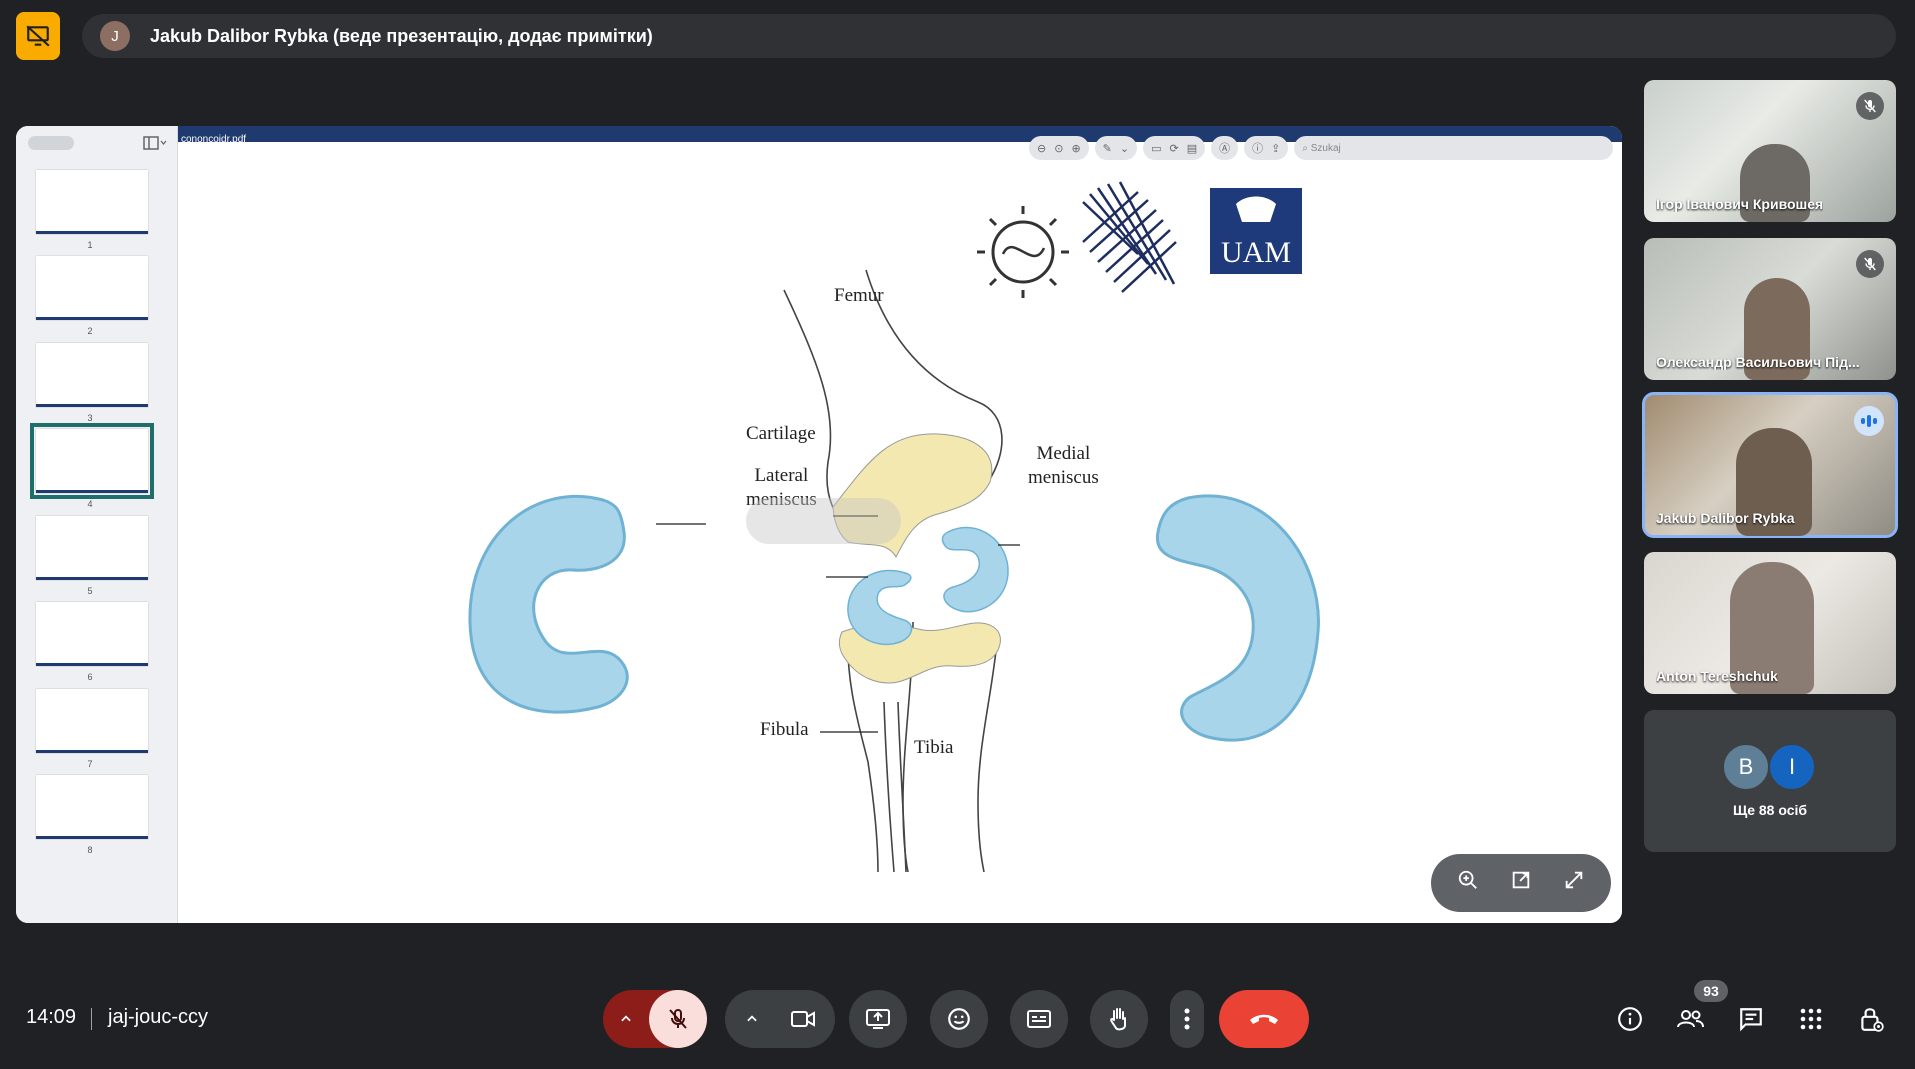 The image size is (1915, 1069). Describe the element at coordinates (803, 1019) in the screenshot. I see `camera-button` at that location.